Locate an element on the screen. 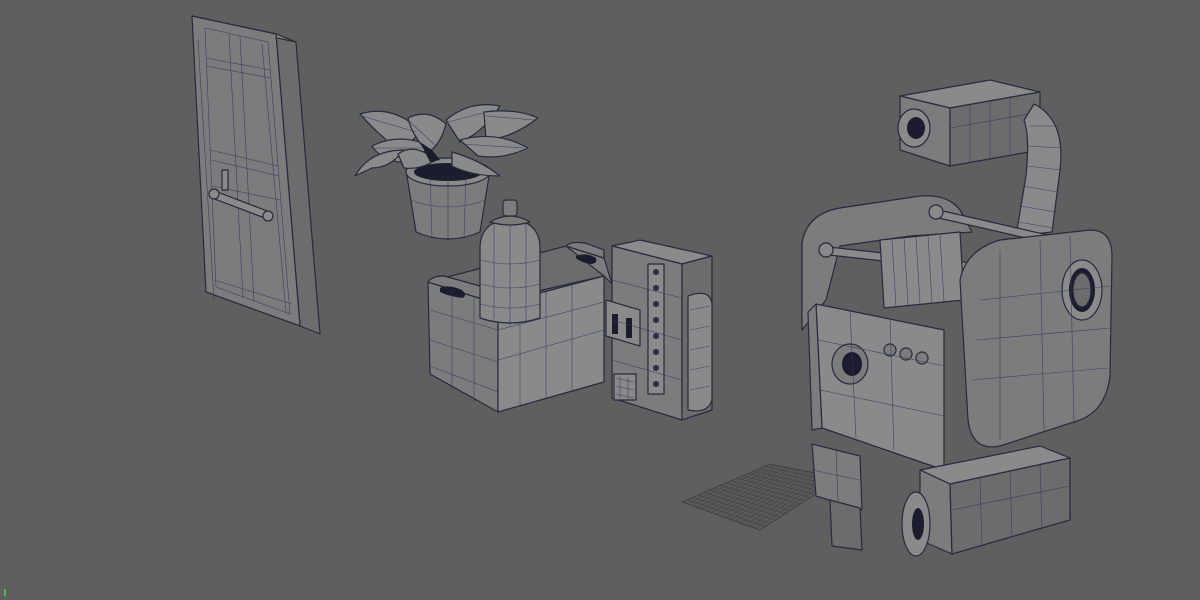  control-box-model is located at coordinates (659, 330).